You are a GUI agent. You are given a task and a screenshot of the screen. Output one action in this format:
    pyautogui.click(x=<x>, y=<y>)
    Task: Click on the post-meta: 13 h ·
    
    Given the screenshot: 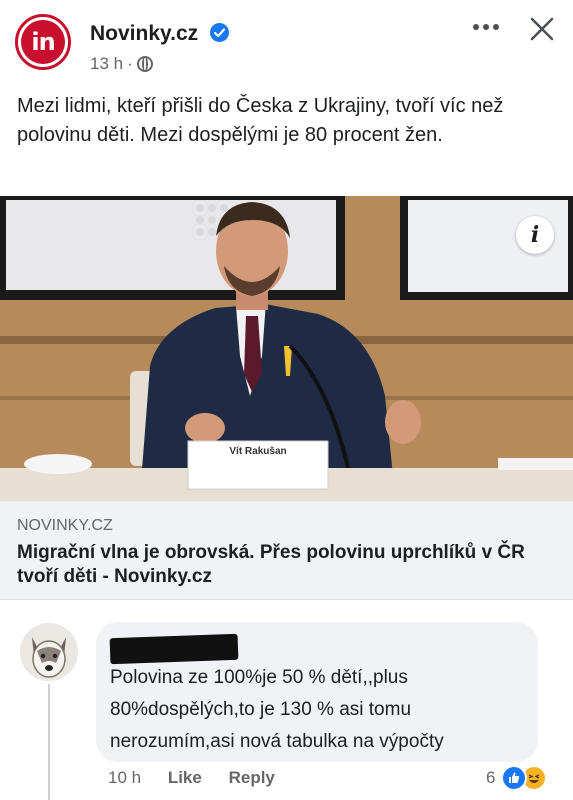 What is the action you would take?
    pyautogui.click(x=121, y=64)
    